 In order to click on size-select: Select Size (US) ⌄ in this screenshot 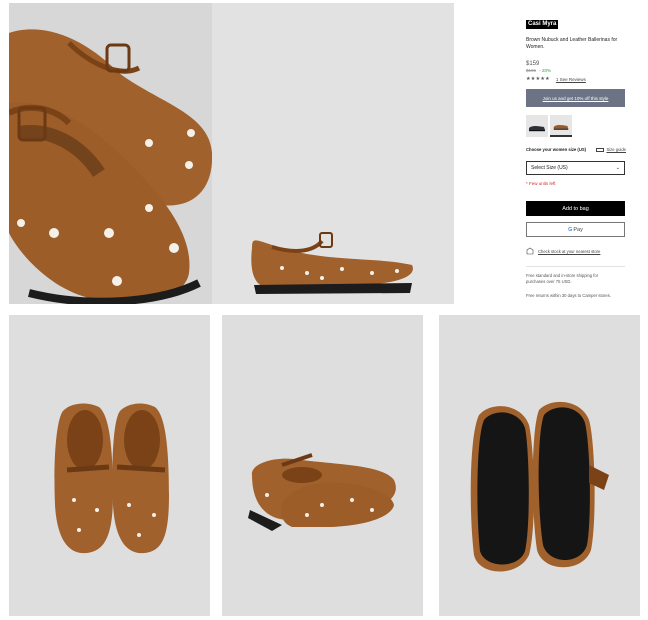, I will do `click(575, 168)`.